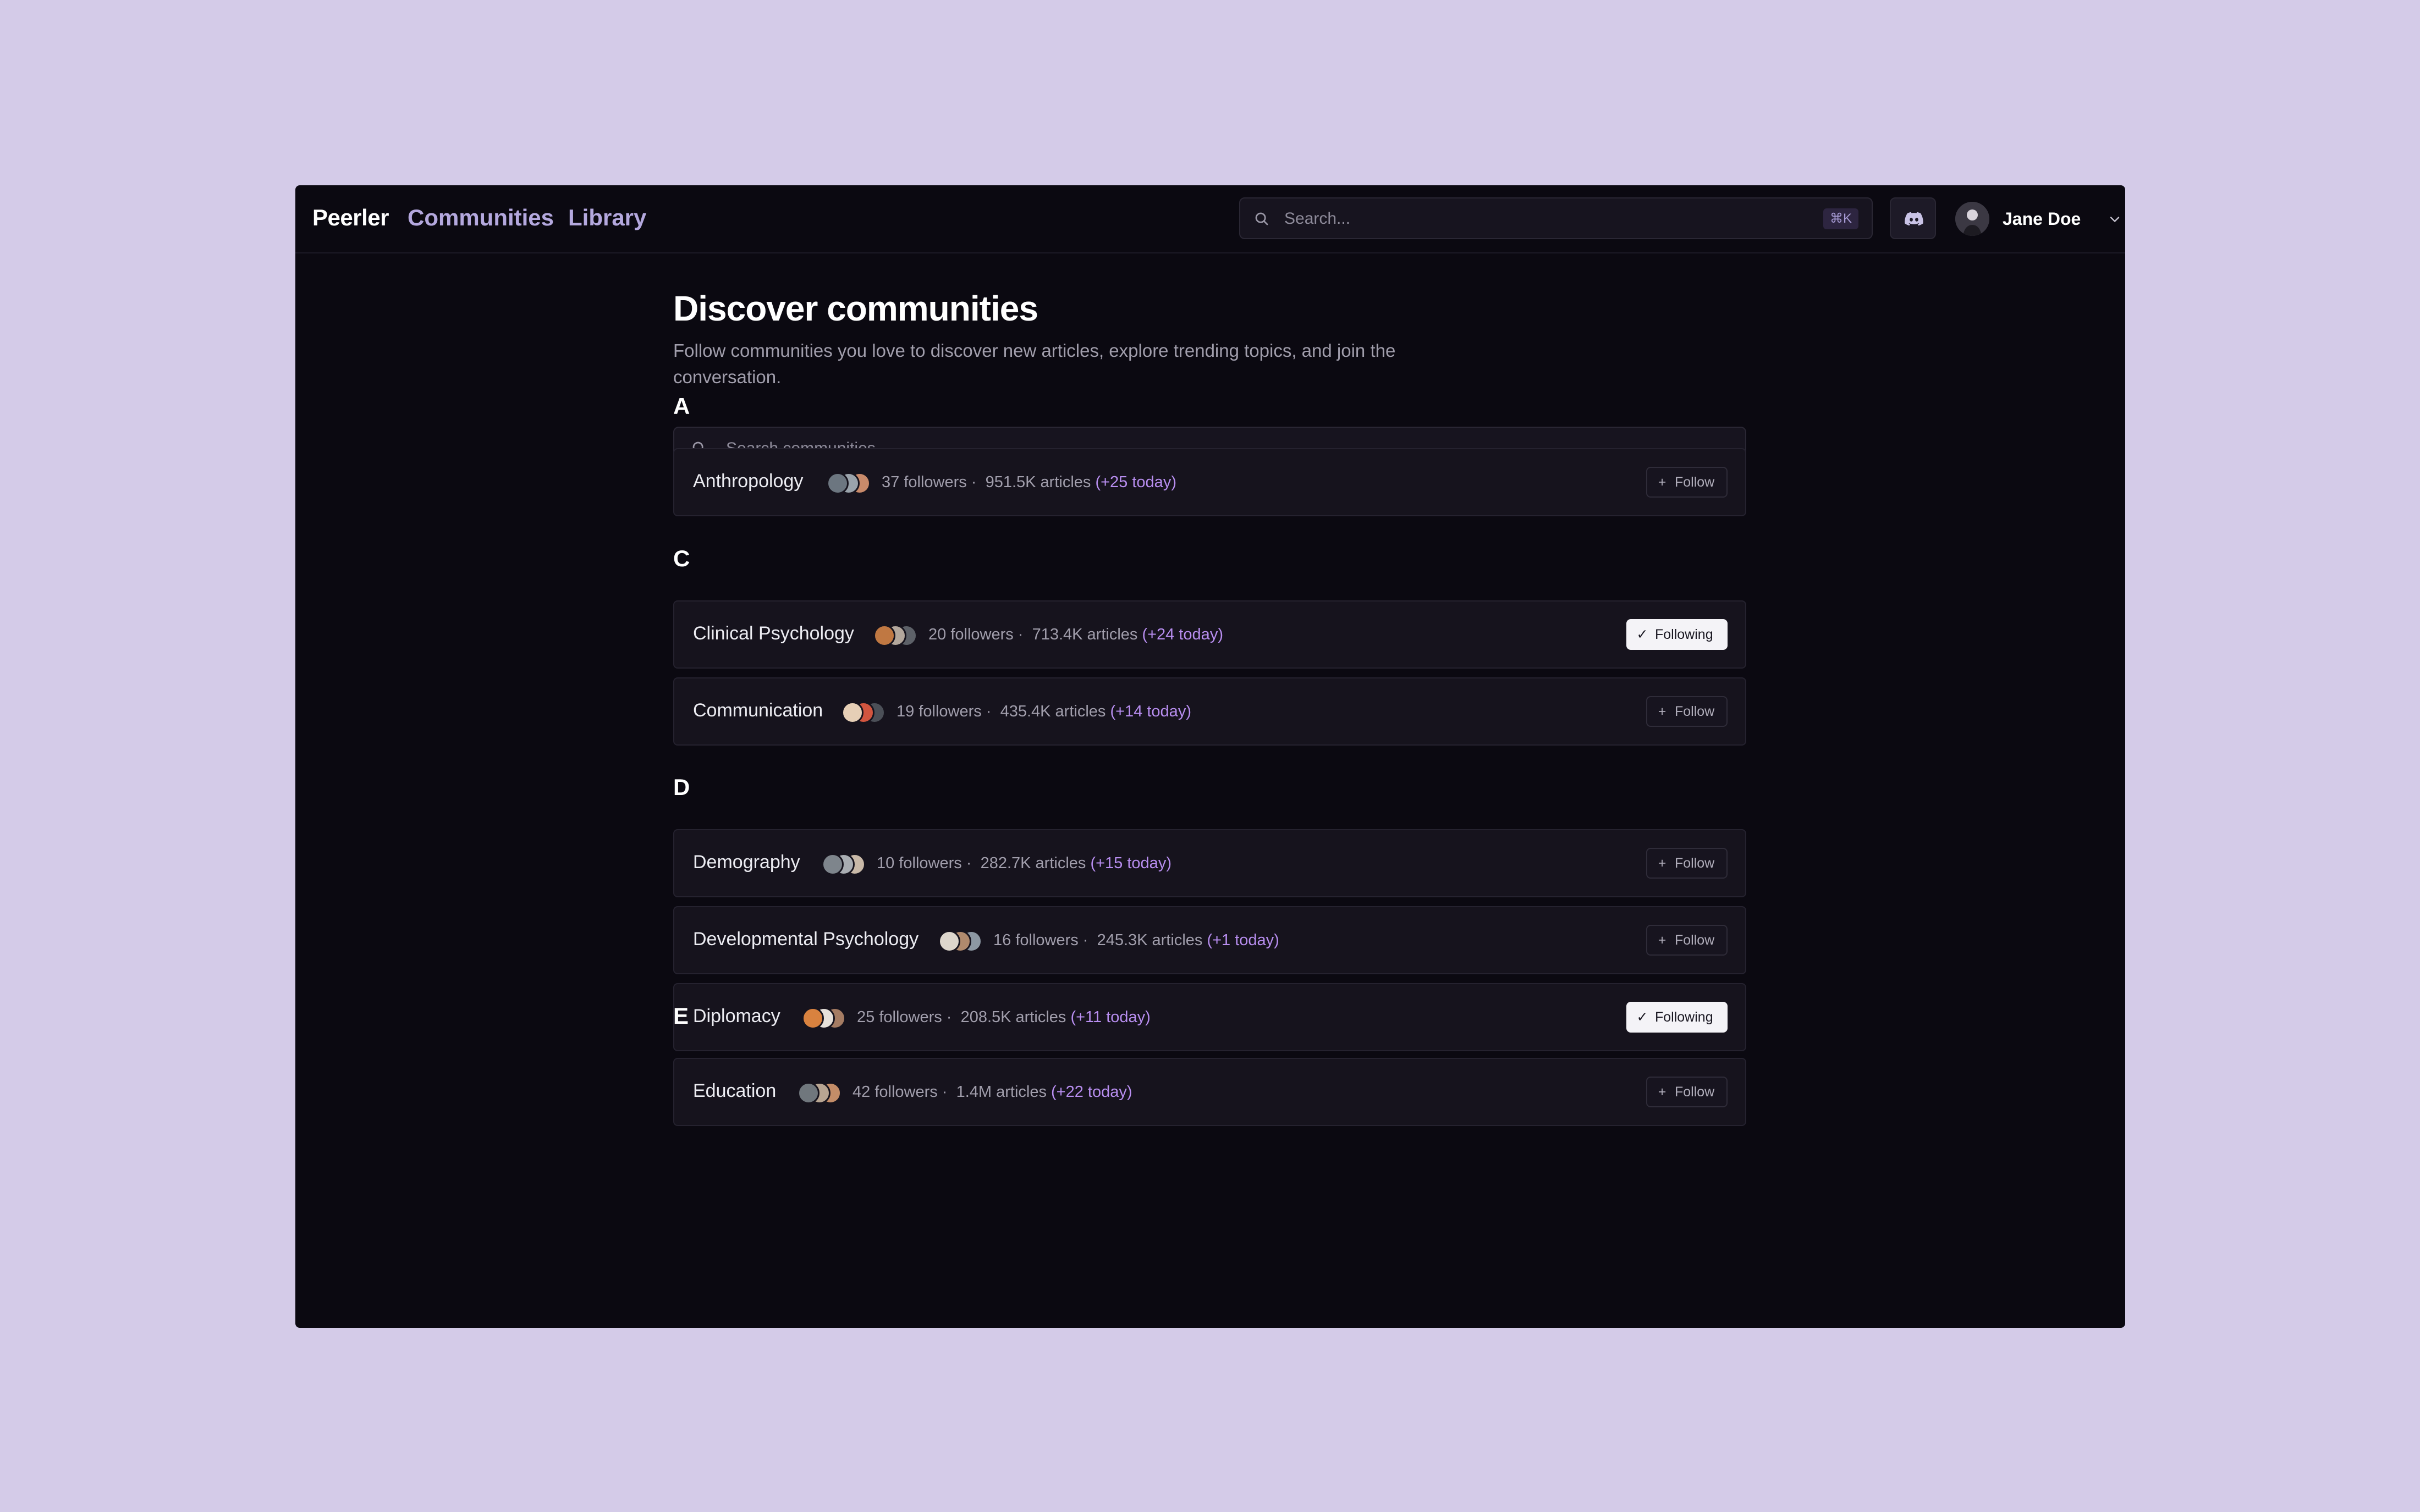  Describe the element at coordinates (1001, 1092) in the screenshot. I see `articles-count: 1.4M articles` at that location.